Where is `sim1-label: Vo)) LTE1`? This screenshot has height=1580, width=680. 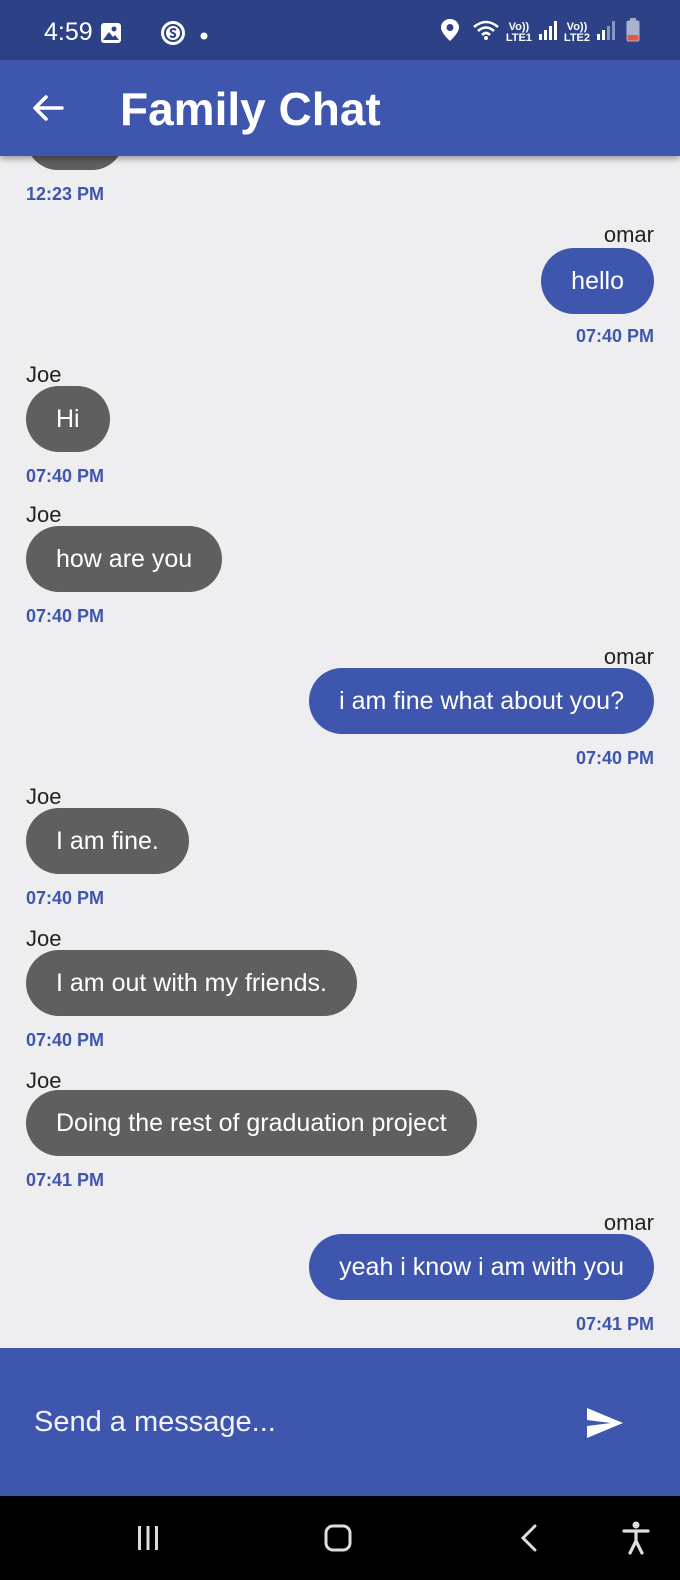
sim1-label: Vo)) LTE1 is located at coordinates (518, 32).